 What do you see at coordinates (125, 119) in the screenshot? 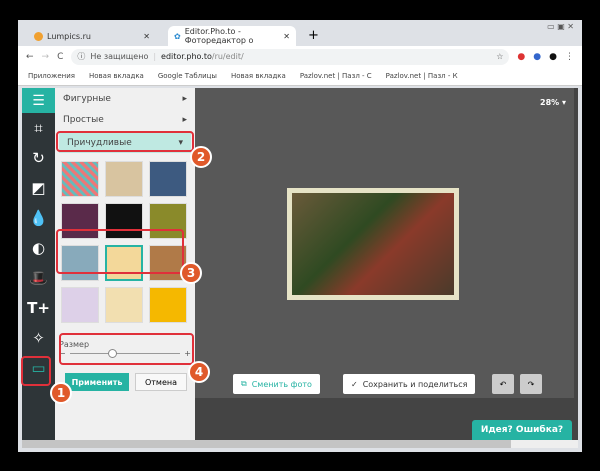
I see `category-simple: Простые ▸` at bounding box center [125, 119].